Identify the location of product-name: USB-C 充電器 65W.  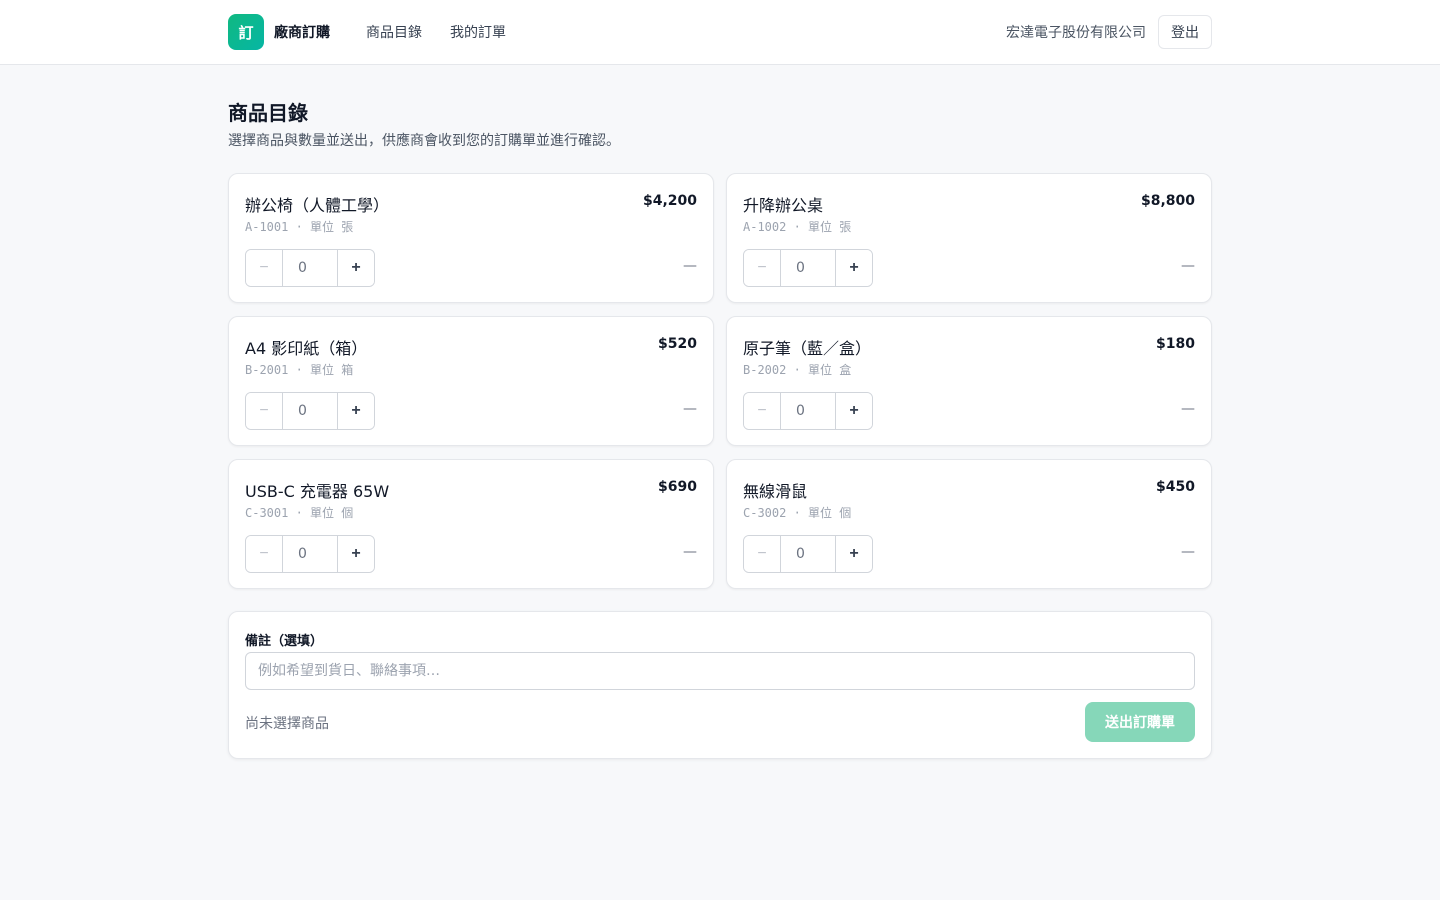
(317, 491).